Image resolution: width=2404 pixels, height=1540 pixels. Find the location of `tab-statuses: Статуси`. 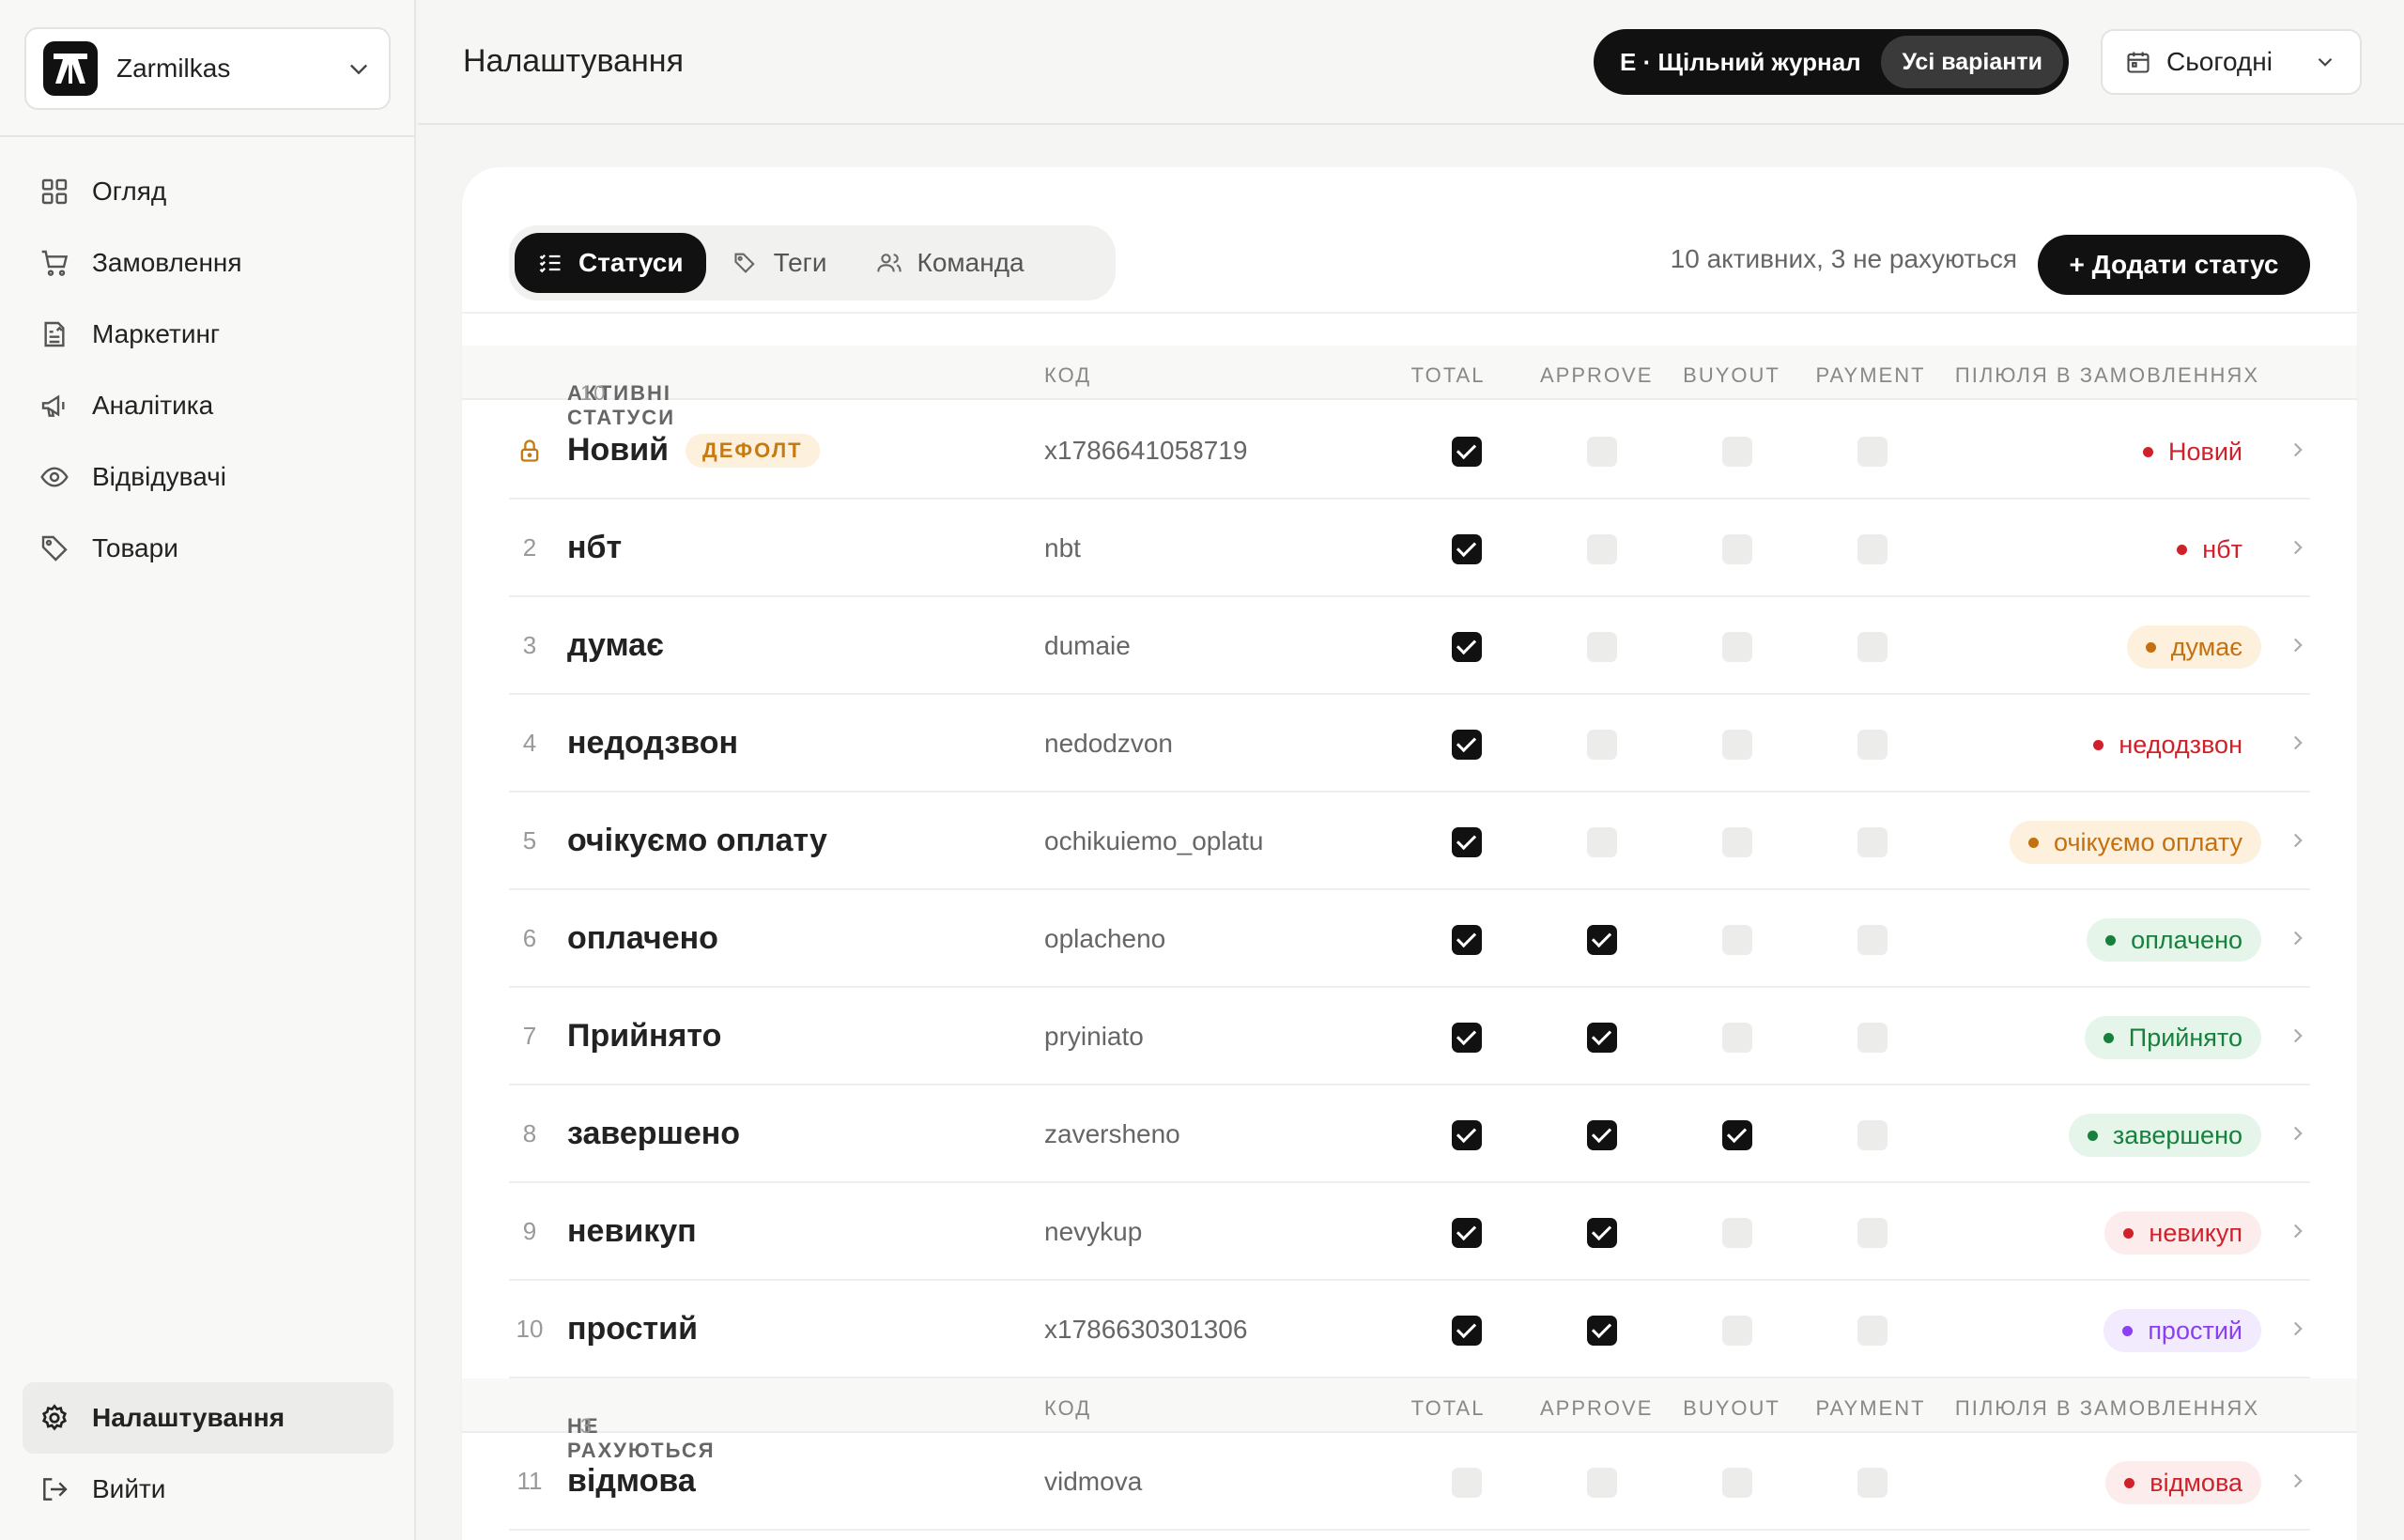

tab-statuses: Статуси is located at coordinates (610, 263).